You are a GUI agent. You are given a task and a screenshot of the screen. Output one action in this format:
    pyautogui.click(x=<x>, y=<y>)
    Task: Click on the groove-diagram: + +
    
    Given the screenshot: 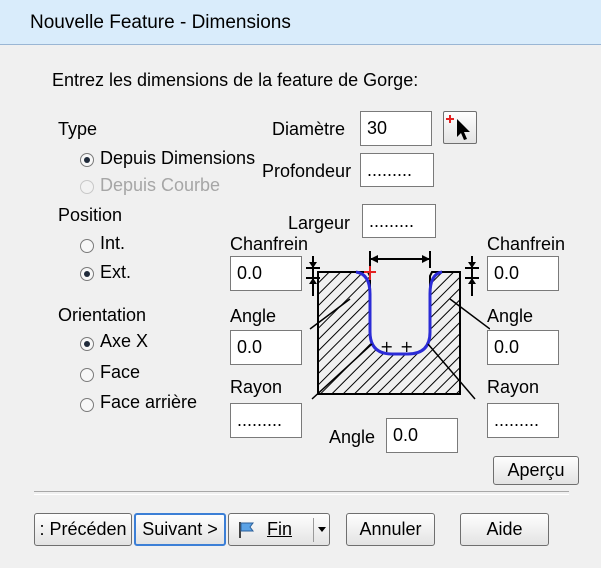 What is the action you would take?
    pyautogui.click(x=398, y=325)
    